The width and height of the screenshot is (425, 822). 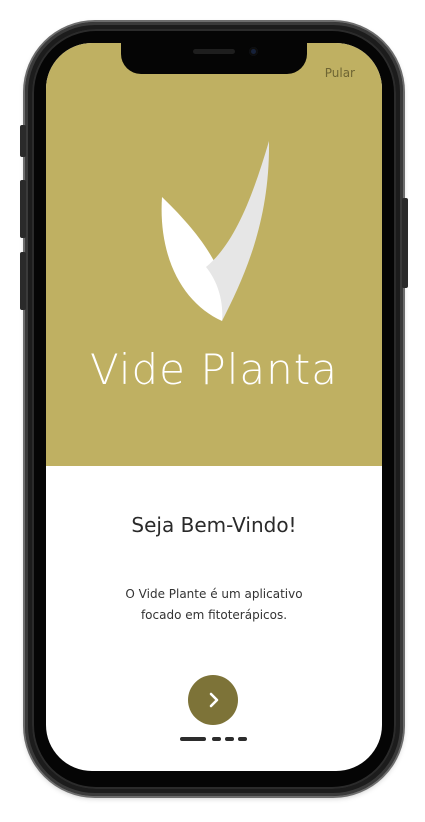 What do you see at coordinates (253, 51) in the screenshot?
I see `front-camera` at bounding box center [253, 51].